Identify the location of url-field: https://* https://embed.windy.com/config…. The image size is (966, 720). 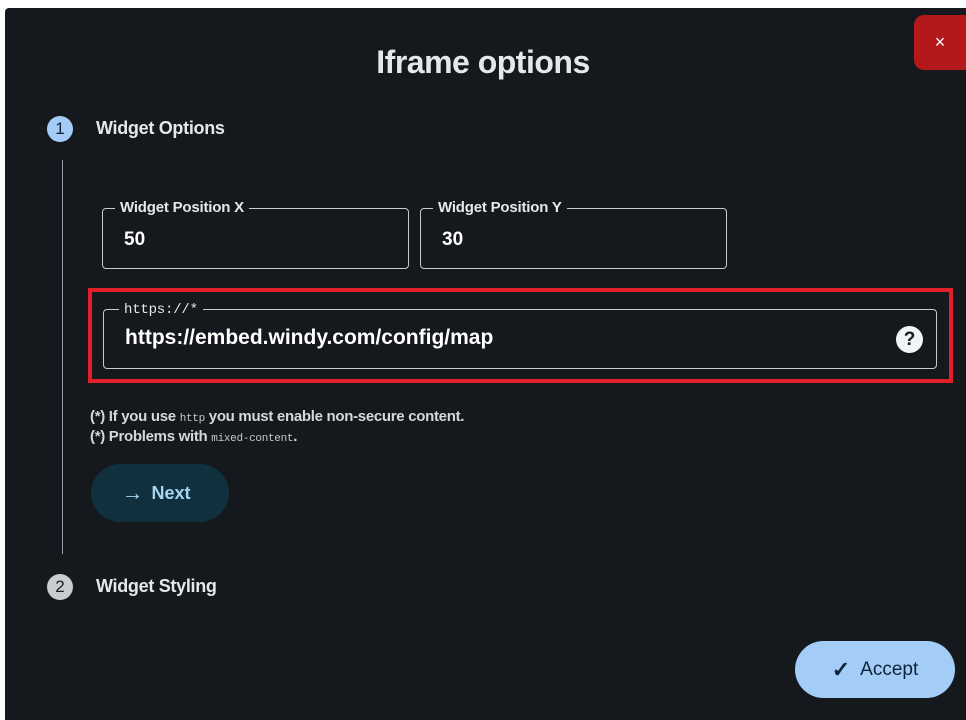
(520, 335).